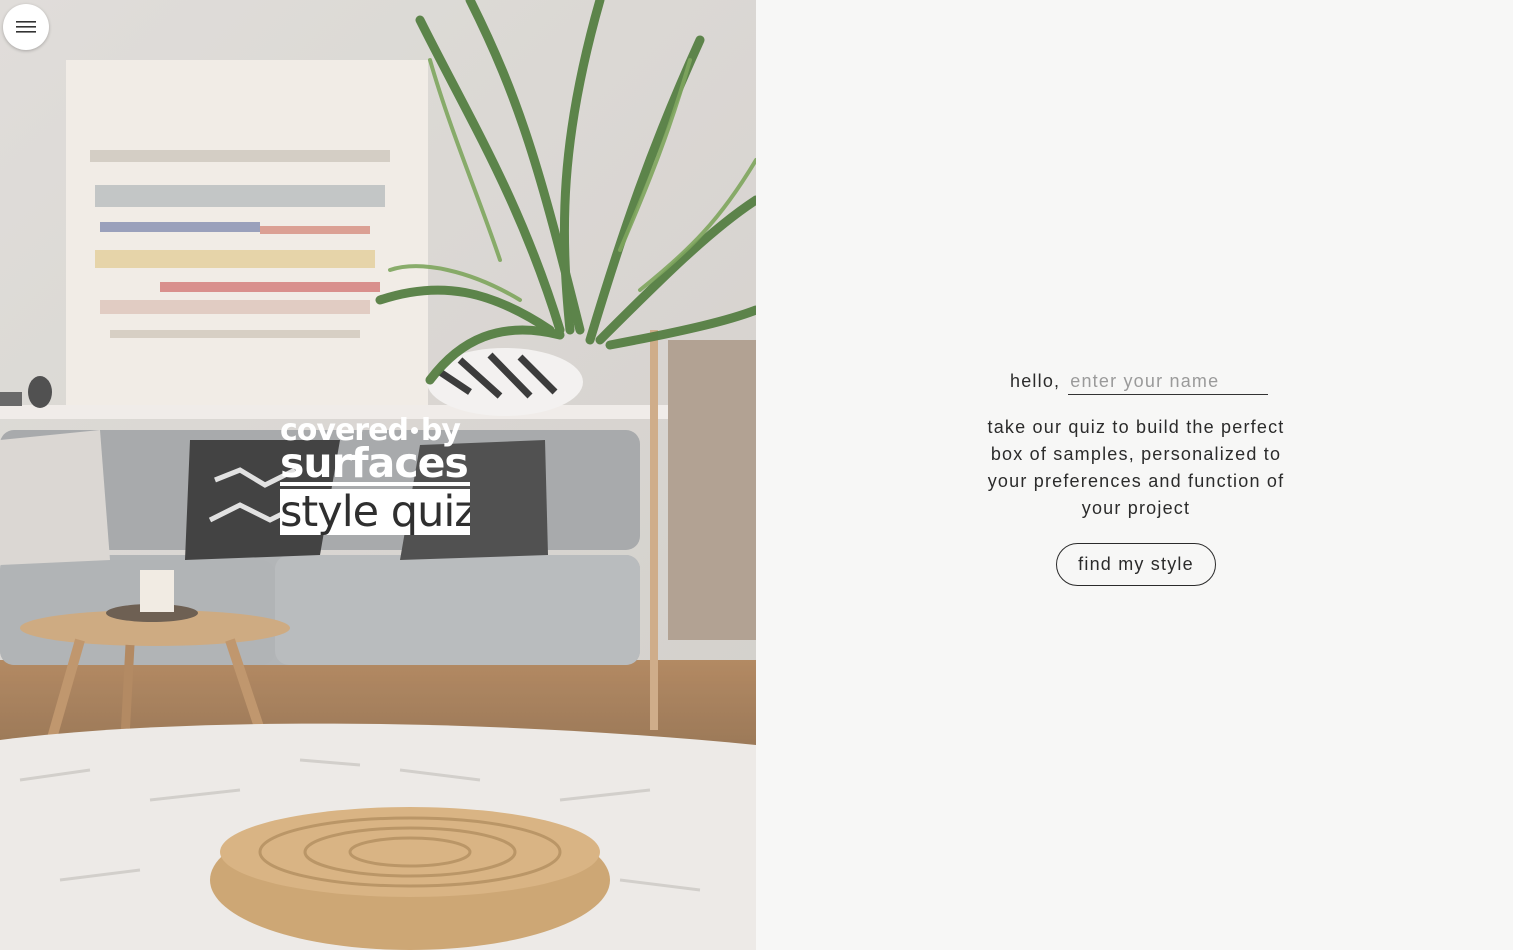 This screenshot has height=950, width=1513. Describe the element at coordinates (1168, 381) in the screenshot. I see `name-input` at that location.